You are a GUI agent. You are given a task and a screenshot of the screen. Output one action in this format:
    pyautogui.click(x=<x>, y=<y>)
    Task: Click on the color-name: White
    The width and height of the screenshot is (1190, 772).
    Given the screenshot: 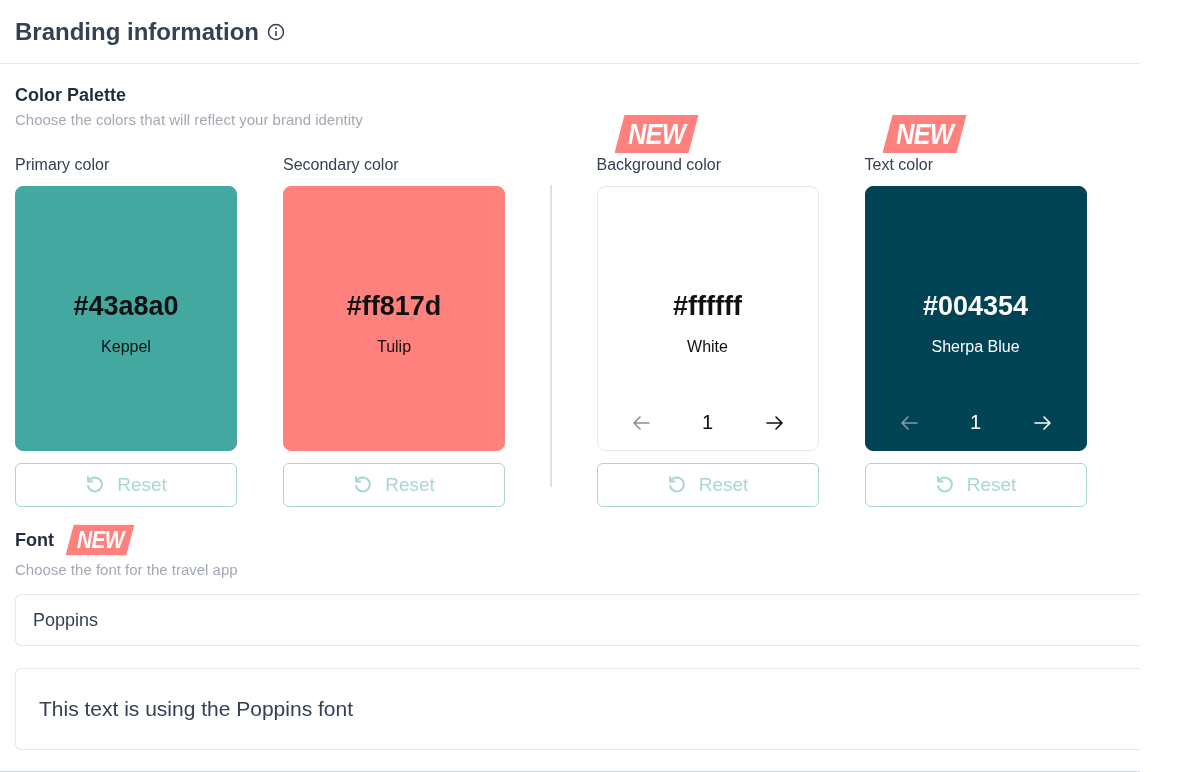 What is the action you would take?
    pyautogui.click(x=707, y=347)
    